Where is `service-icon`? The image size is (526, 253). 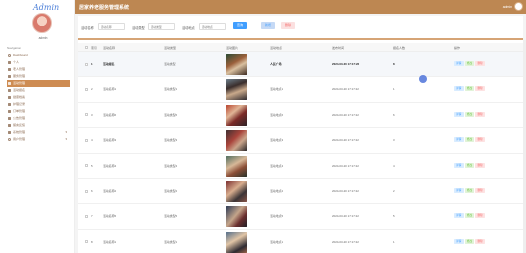 service-icon is located at coordinates (9, 76).